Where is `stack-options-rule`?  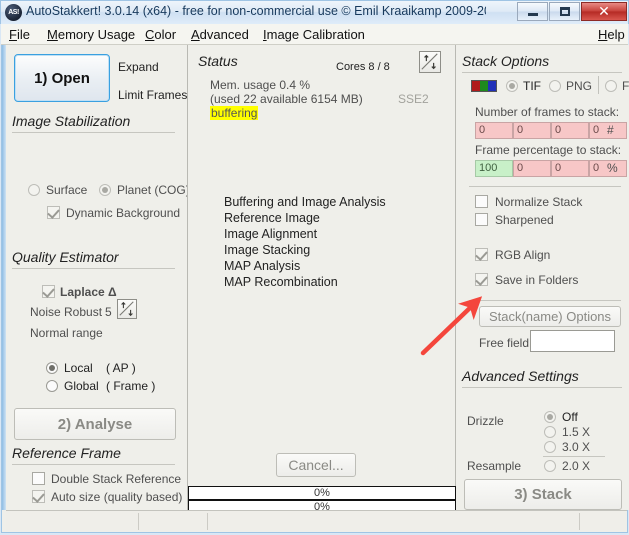
stack-options-rule is located at coordinates (542, 72).